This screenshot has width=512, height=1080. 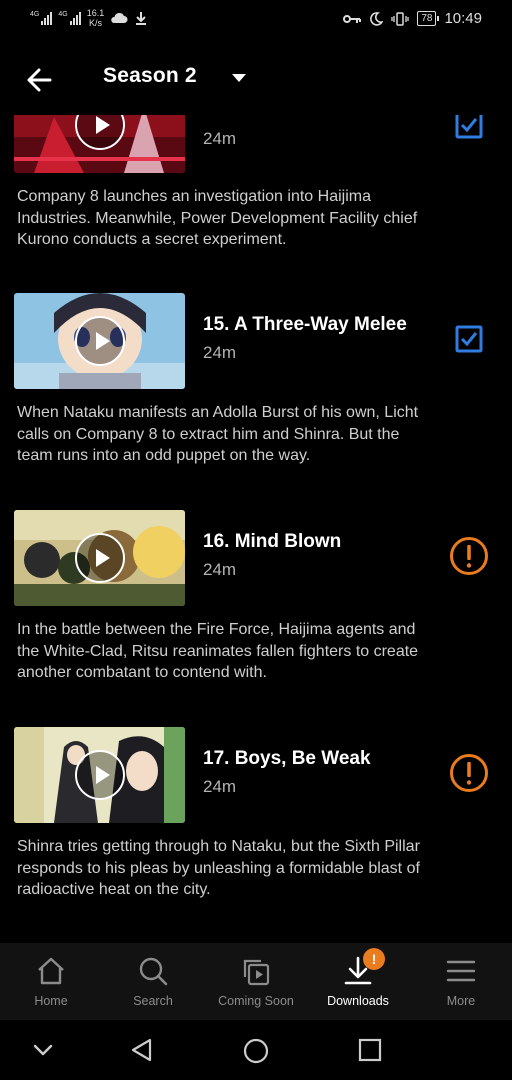 I want to click on status-bar-left: 4G 4G 16.1 K/s, so click(x=89, y=18).